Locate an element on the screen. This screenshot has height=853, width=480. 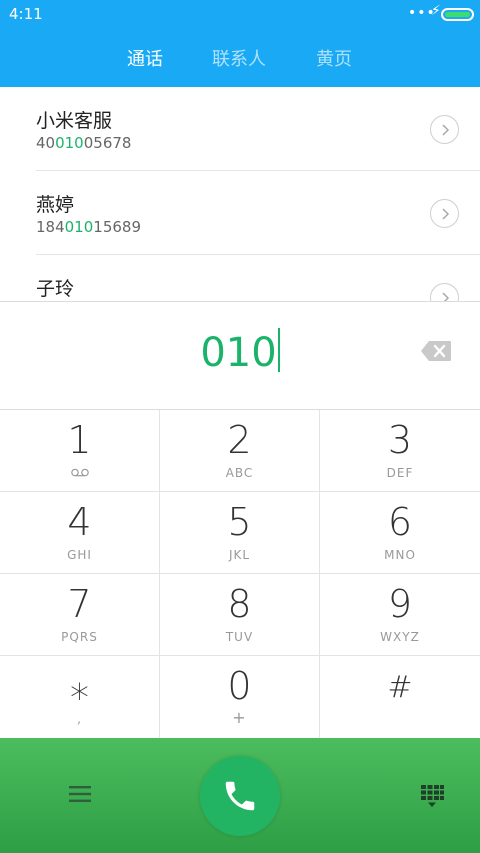
key-digit: ⁎ is located at coordinates (79, 686).